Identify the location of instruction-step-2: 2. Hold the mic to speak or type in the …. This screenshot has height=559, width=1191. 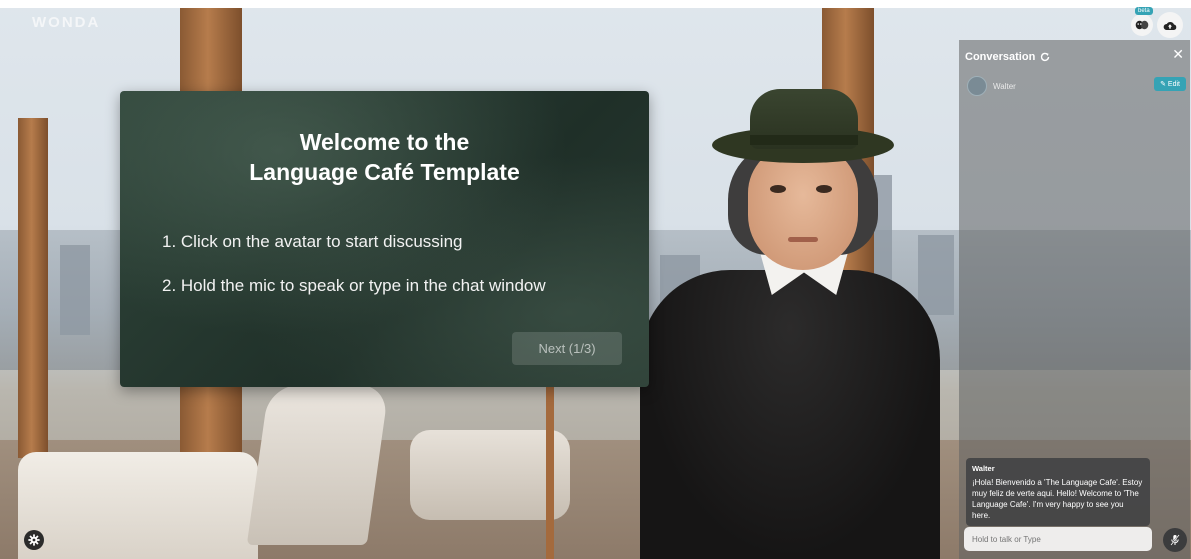
(354, 285).